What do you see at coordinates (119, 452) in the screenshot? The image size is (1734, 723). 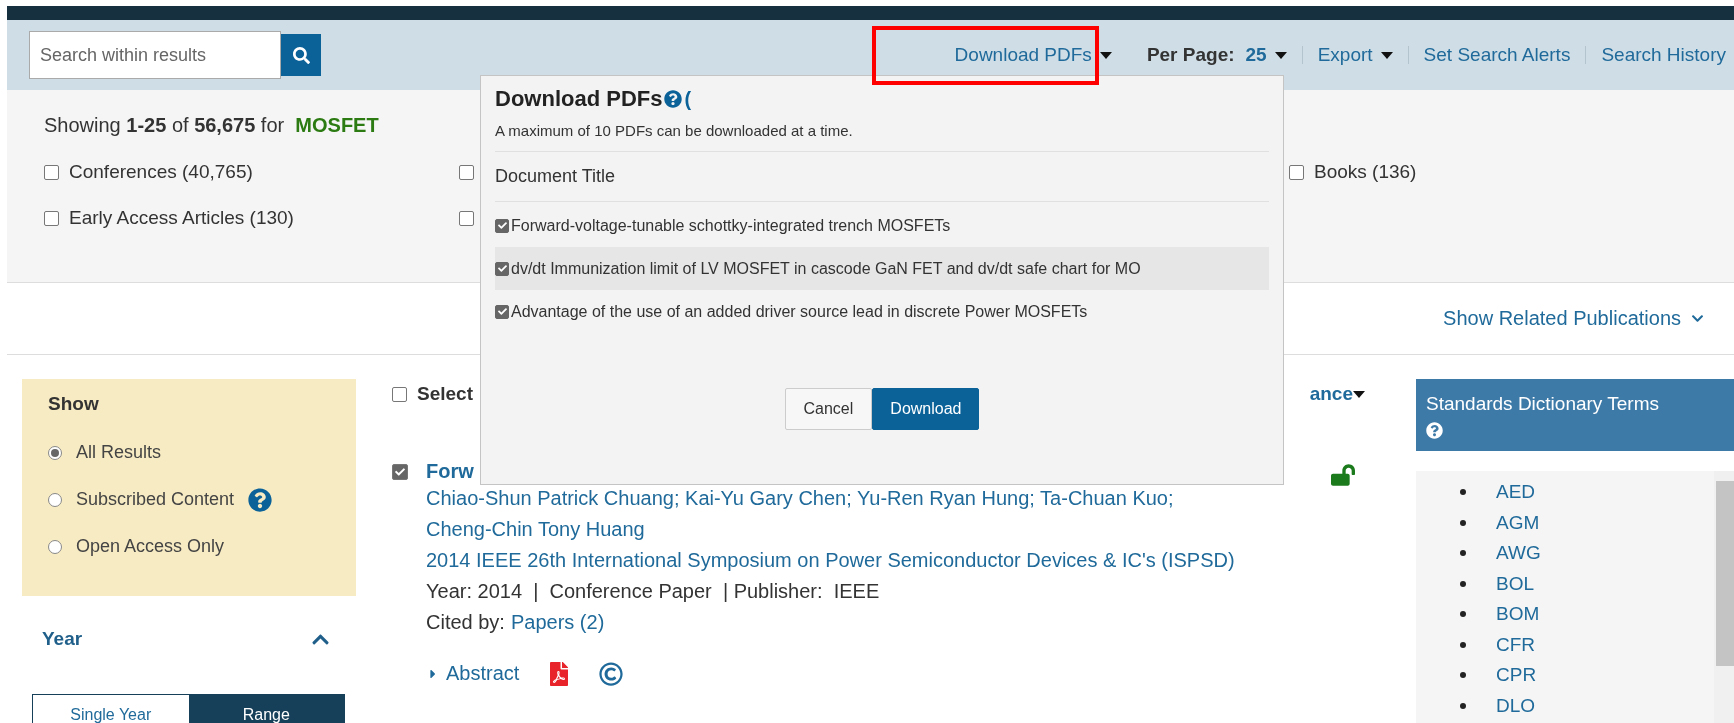 I see `radio-label: All Results` at bounding box center [119, 452].